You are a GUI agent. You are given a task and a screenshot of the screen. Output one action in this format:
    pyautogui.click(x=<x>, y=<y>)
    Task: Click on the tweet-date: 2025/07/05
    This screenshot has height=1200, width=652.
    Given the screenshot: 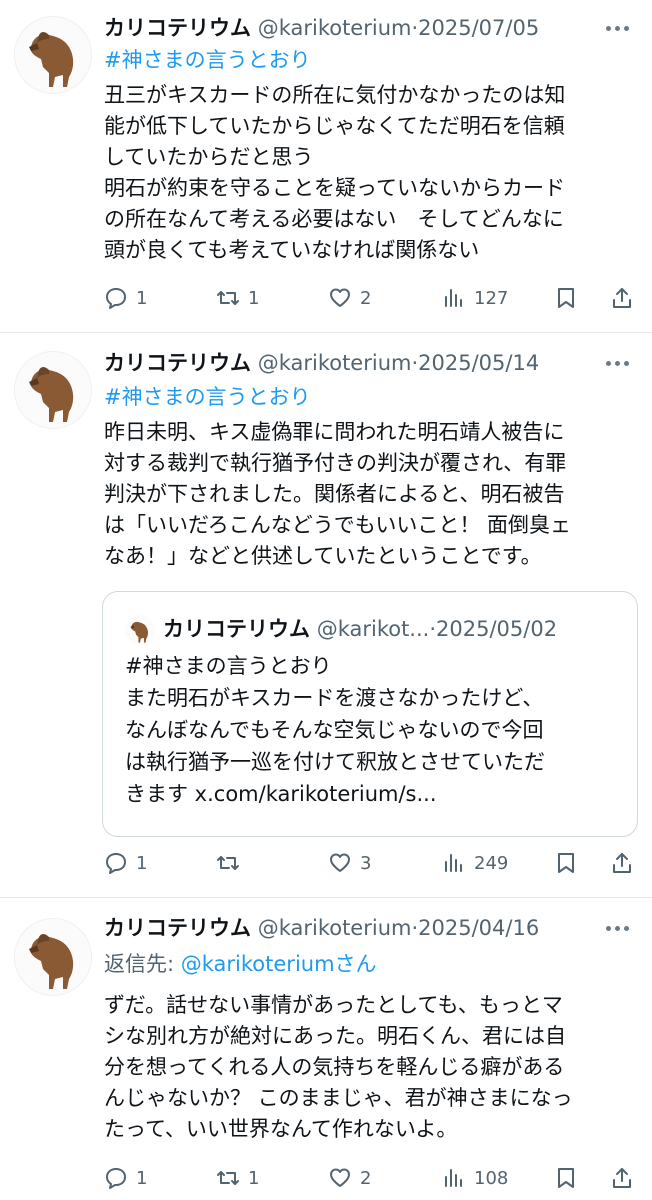 What is the action you would take?
    pyautogui.click(x=478, y=28)
    